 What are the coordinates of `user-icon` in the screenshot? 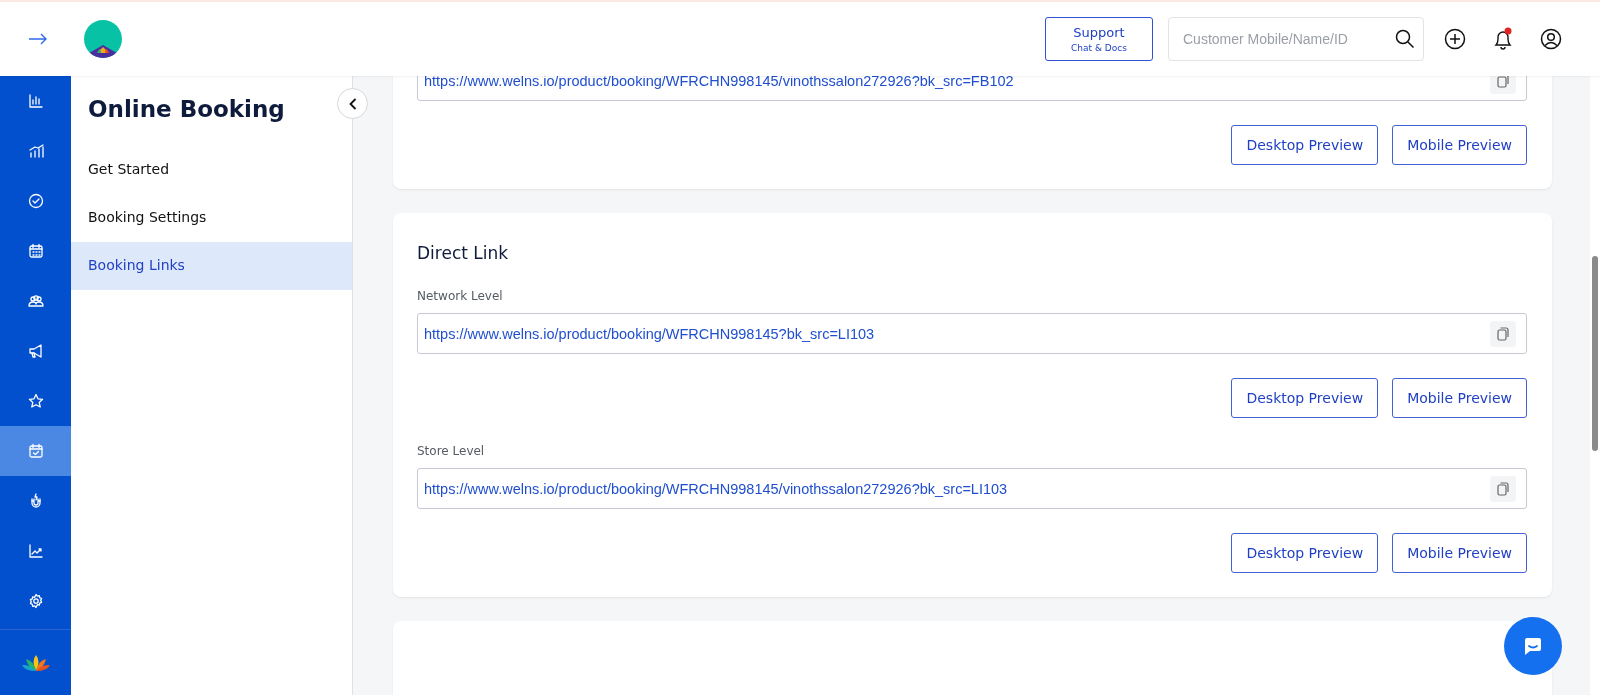 It's located at (1551, 39).